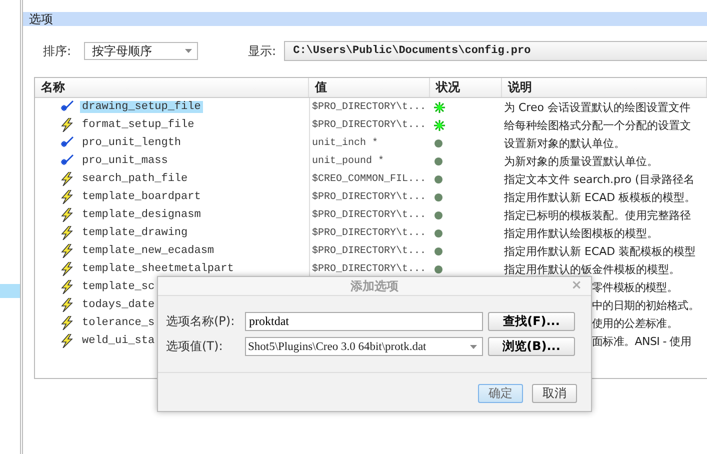  Describe the element at coordinates (135, 179) in the screenshot. I see `option-name: search_path_file` at that location.